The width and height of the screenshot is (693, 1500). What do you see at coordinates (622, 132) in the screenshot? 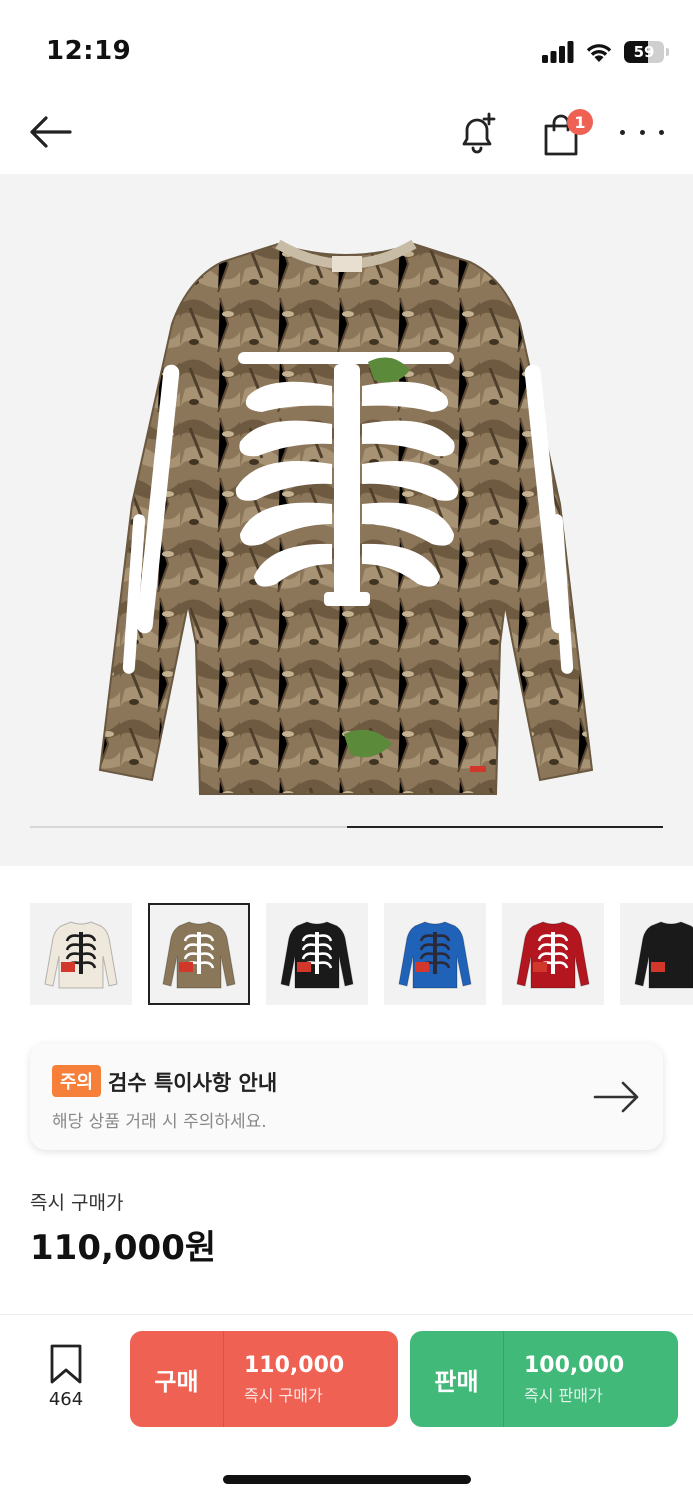
I see `more-horizontal-icon` at bounding box center [622, 132].